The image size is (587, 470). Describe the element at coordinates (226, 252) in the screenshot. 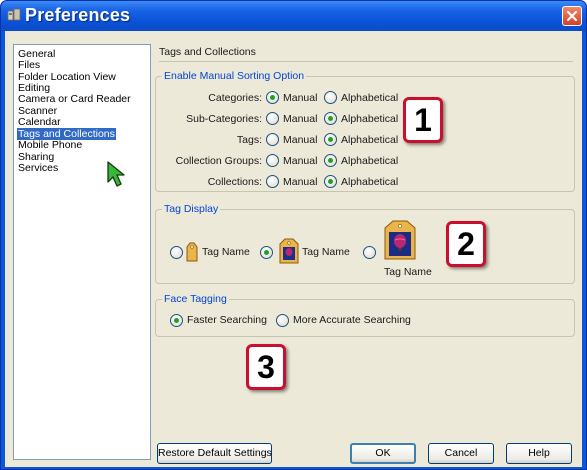

I see `tag-display-small-label: Tag Name` at that location.